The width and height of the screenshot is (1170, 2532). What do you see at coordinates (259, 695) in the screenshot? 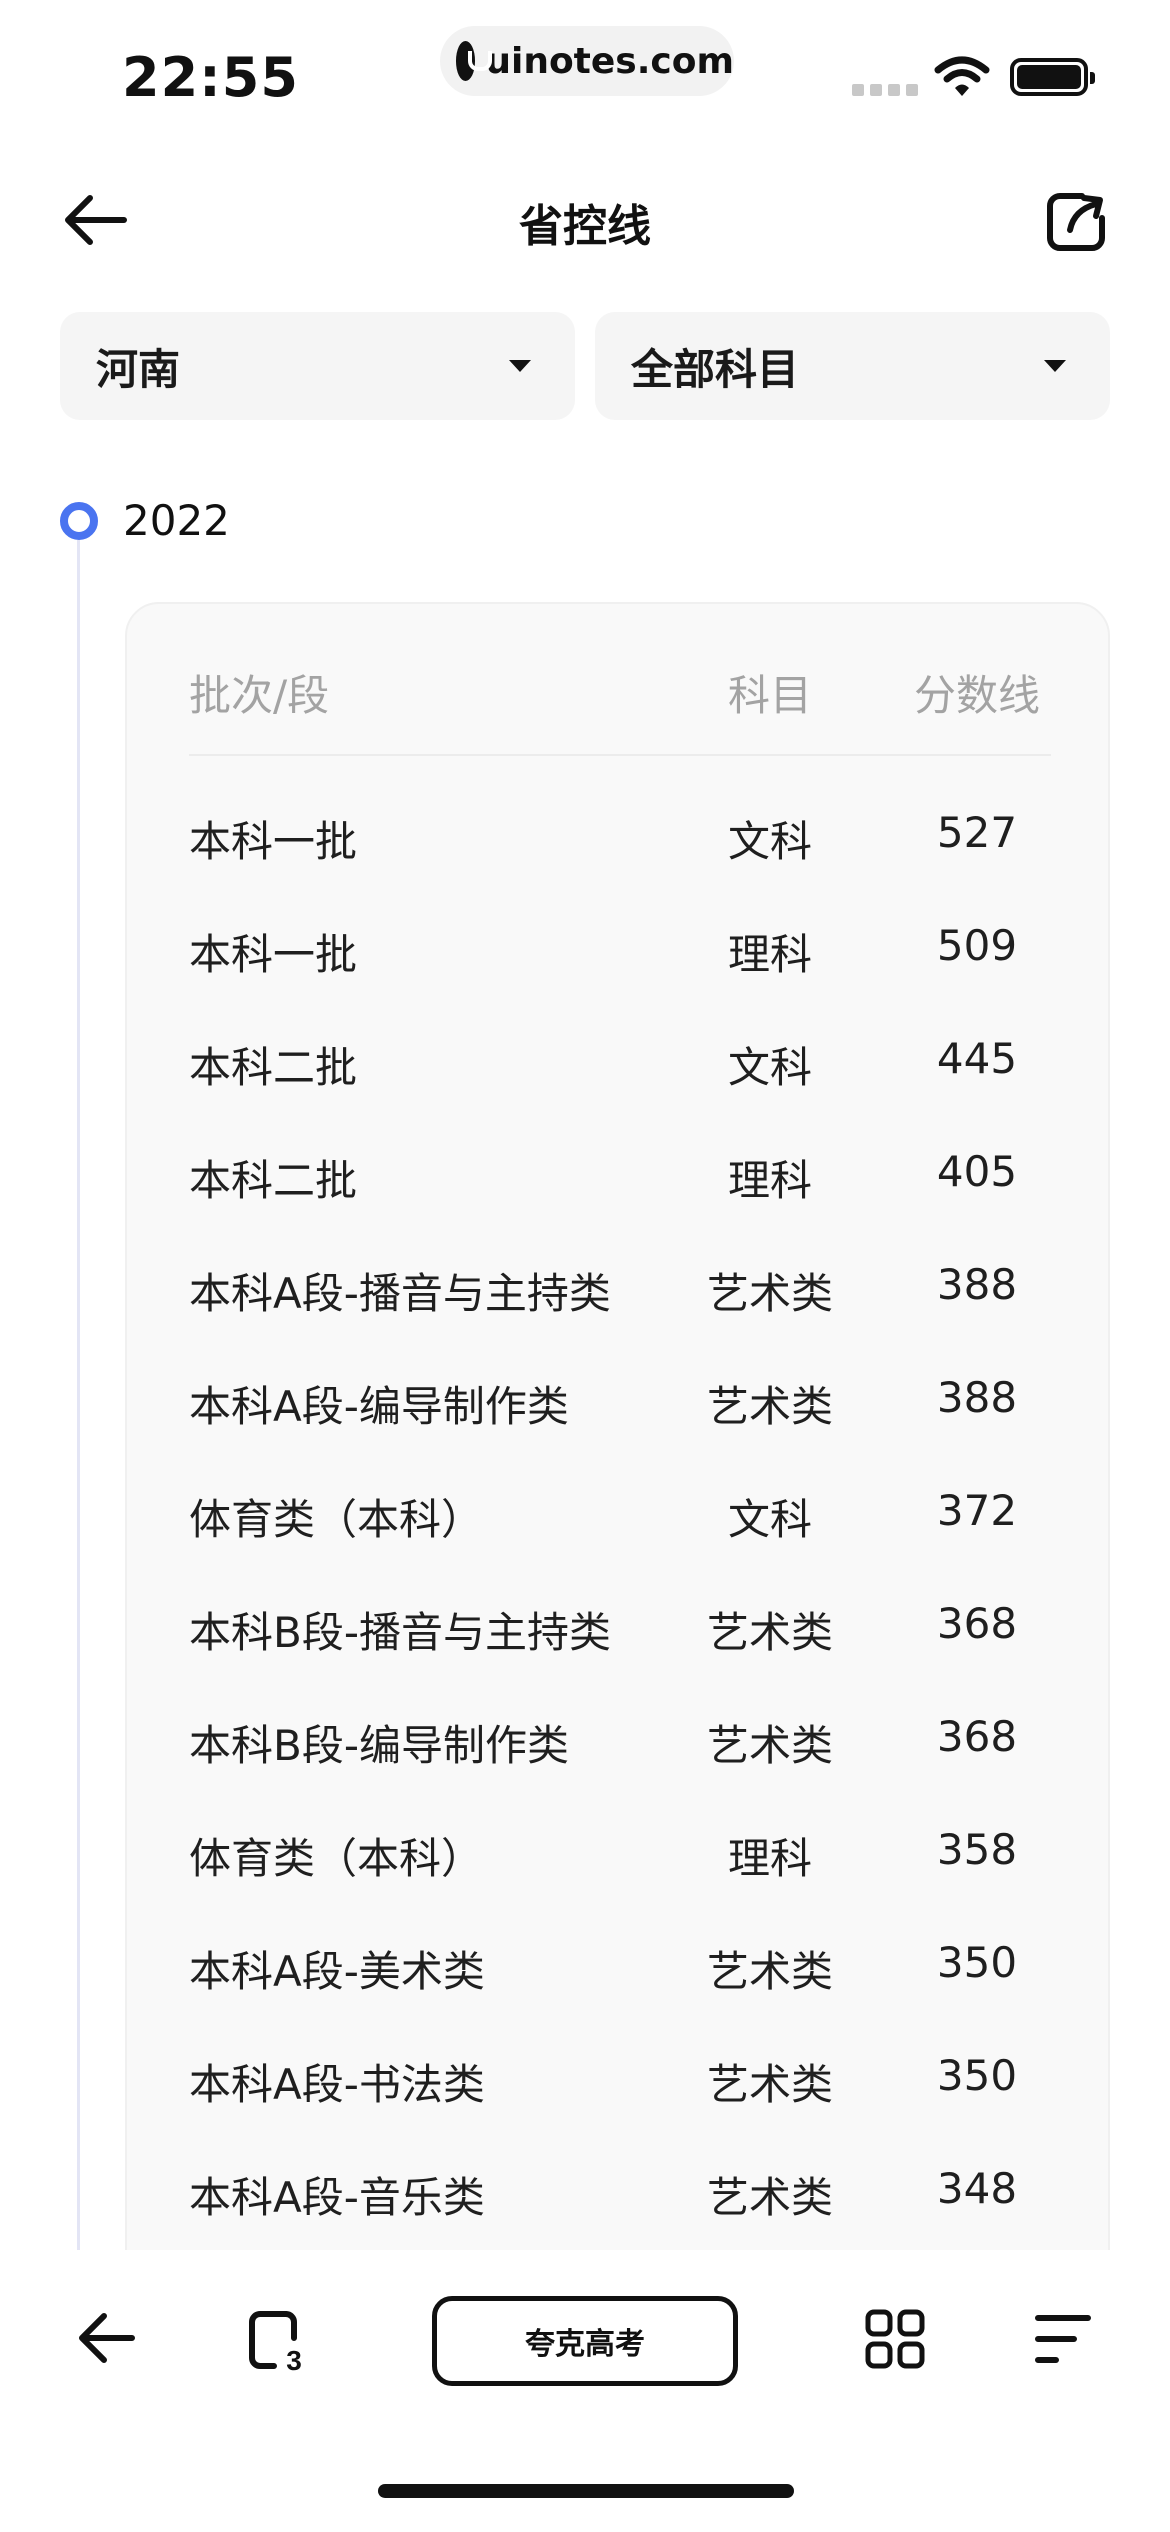
I see `header-batch: 批次/段` at bounding box center [259, 695].